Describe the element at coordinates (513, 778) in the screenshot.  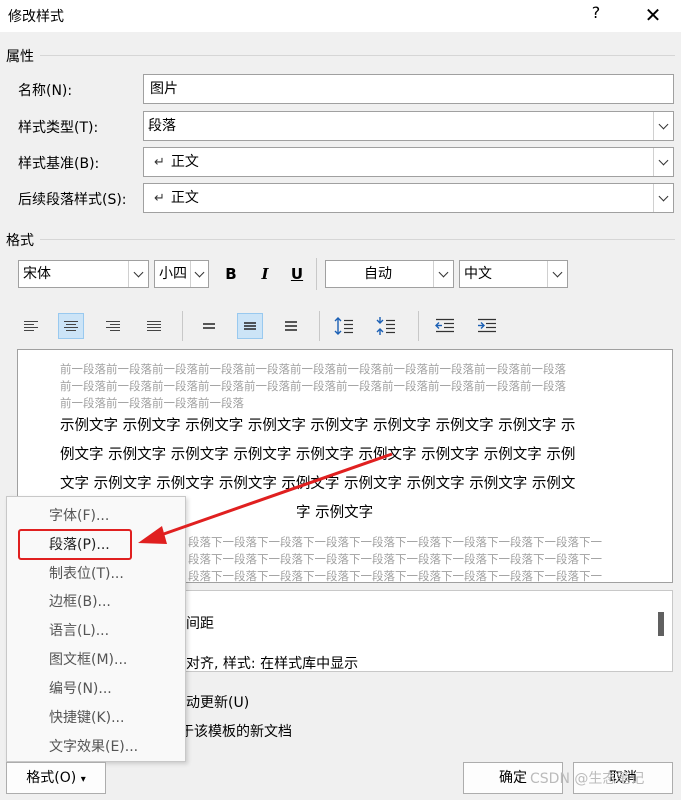
I see `ok-button-label: 确定` at that location.